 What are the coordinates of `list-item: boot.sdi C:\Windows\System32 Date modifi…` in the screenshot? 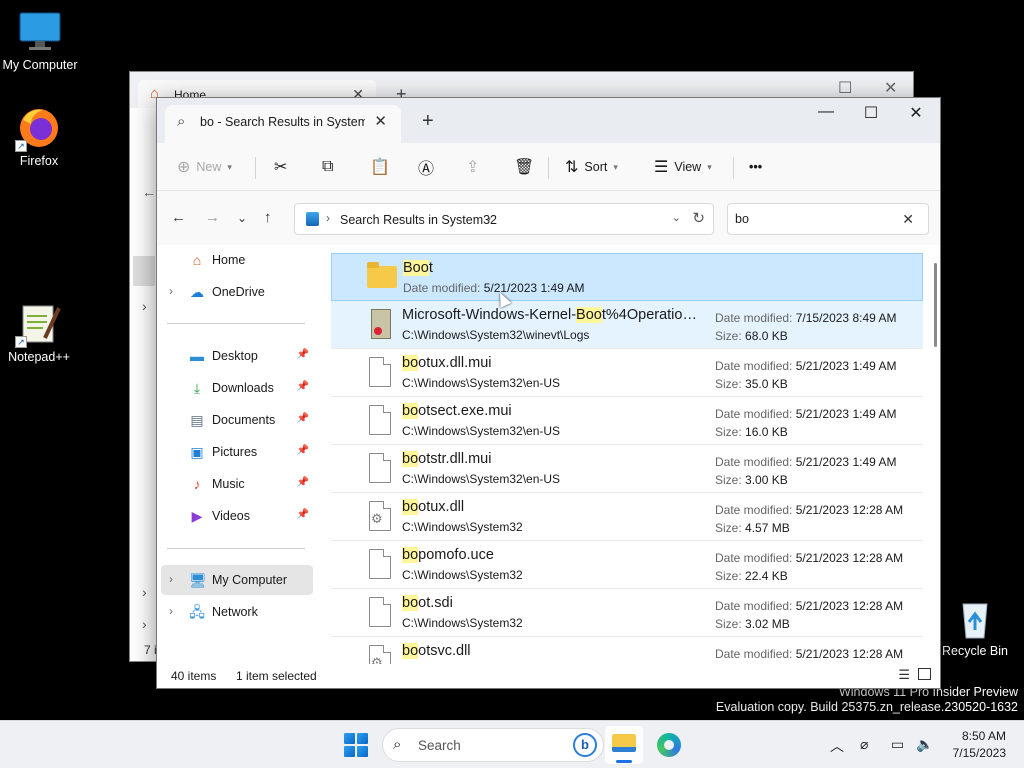 It's located at (627, 613).